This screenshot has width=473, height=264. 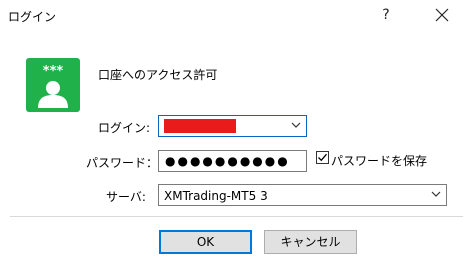 I want to click on redacted-login-value, so click(x=200, y=126).